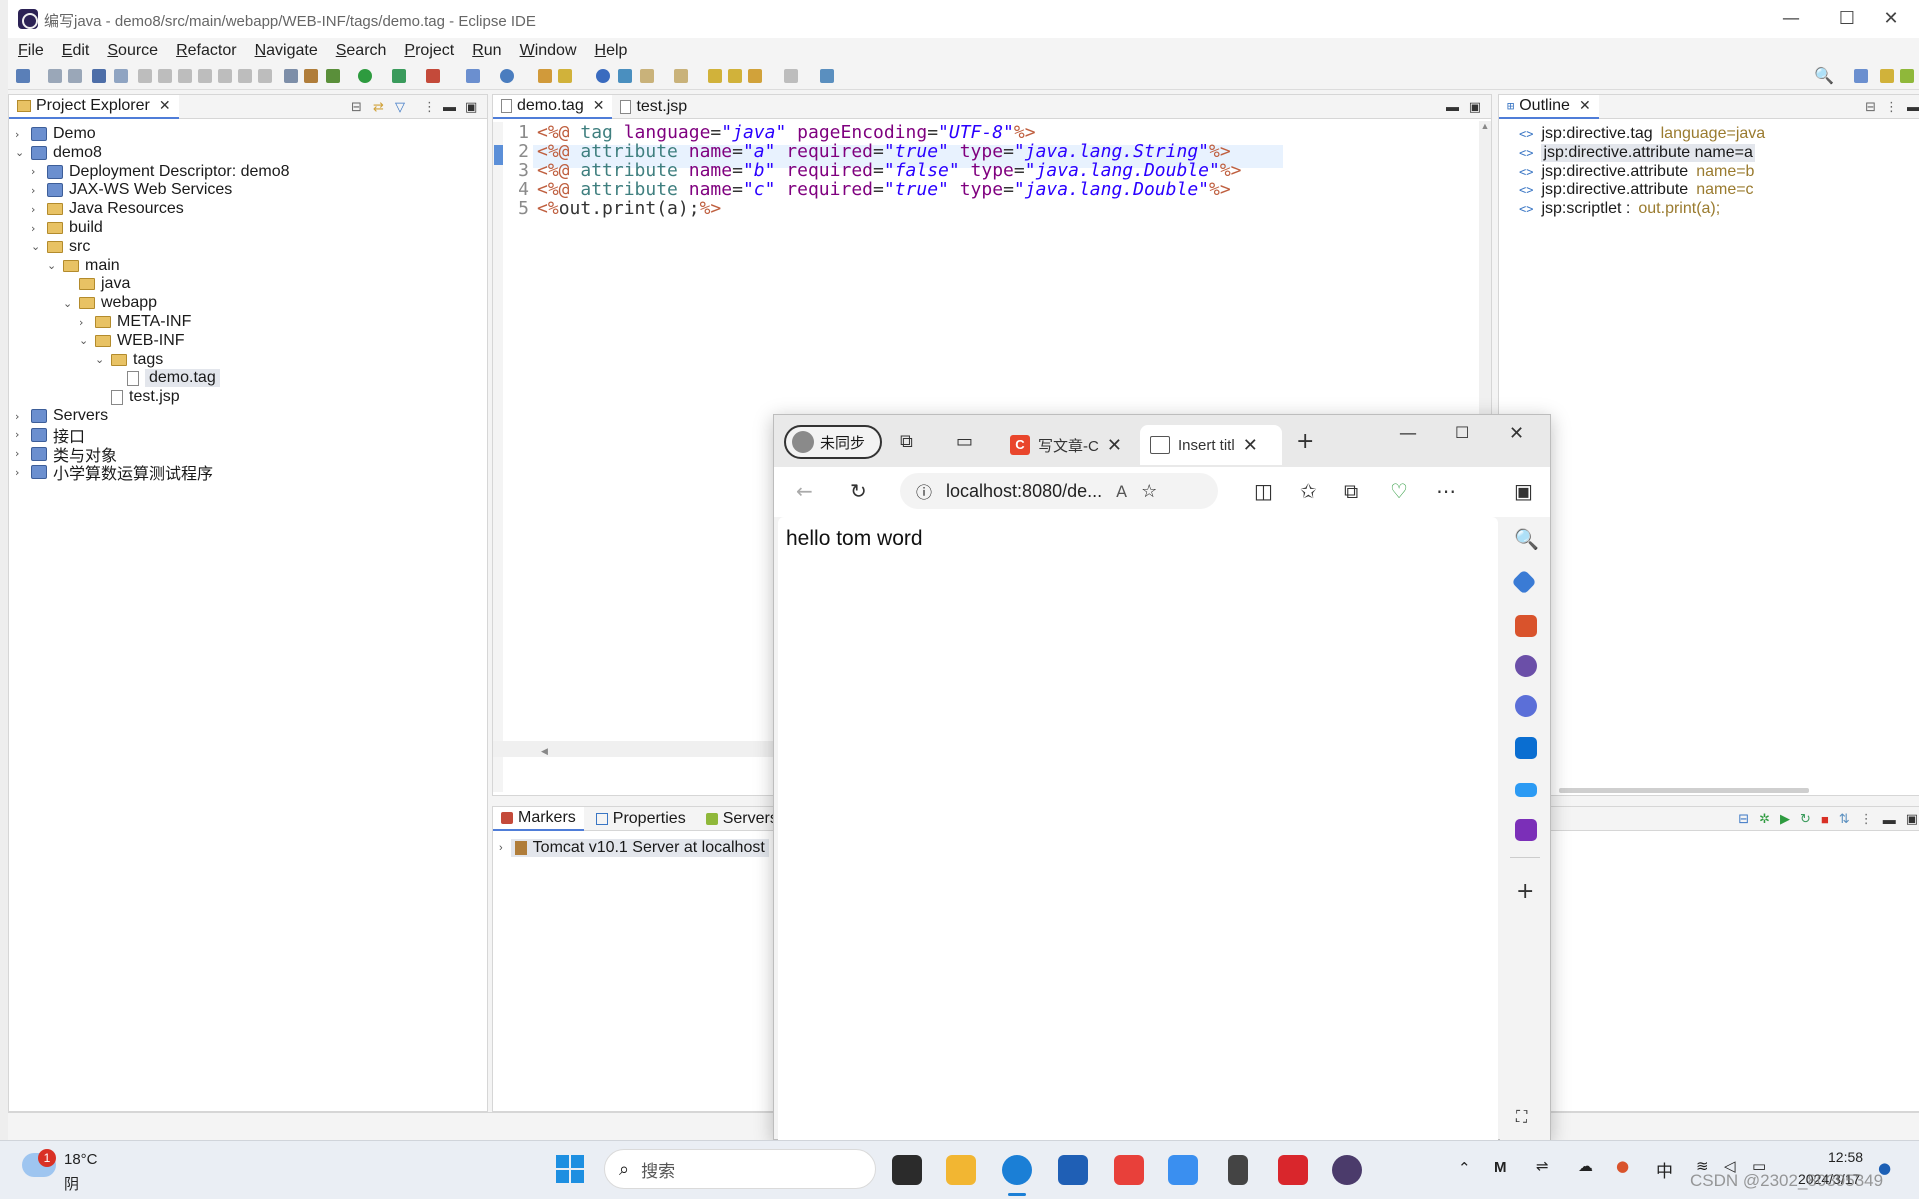 Image resolution: width=1919 pixels, height=1199 pixels. I want to click on run-icon, so click(365, 76).